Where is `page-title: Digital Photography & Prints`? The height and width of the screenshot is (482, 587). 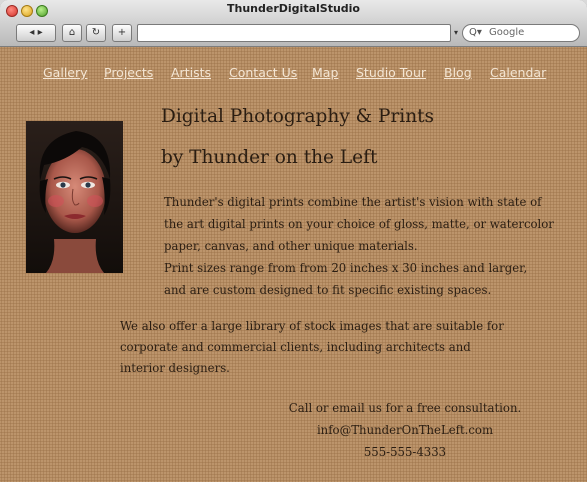
page-title: Digital Photography & Prints is located at coordinates (298, 116).